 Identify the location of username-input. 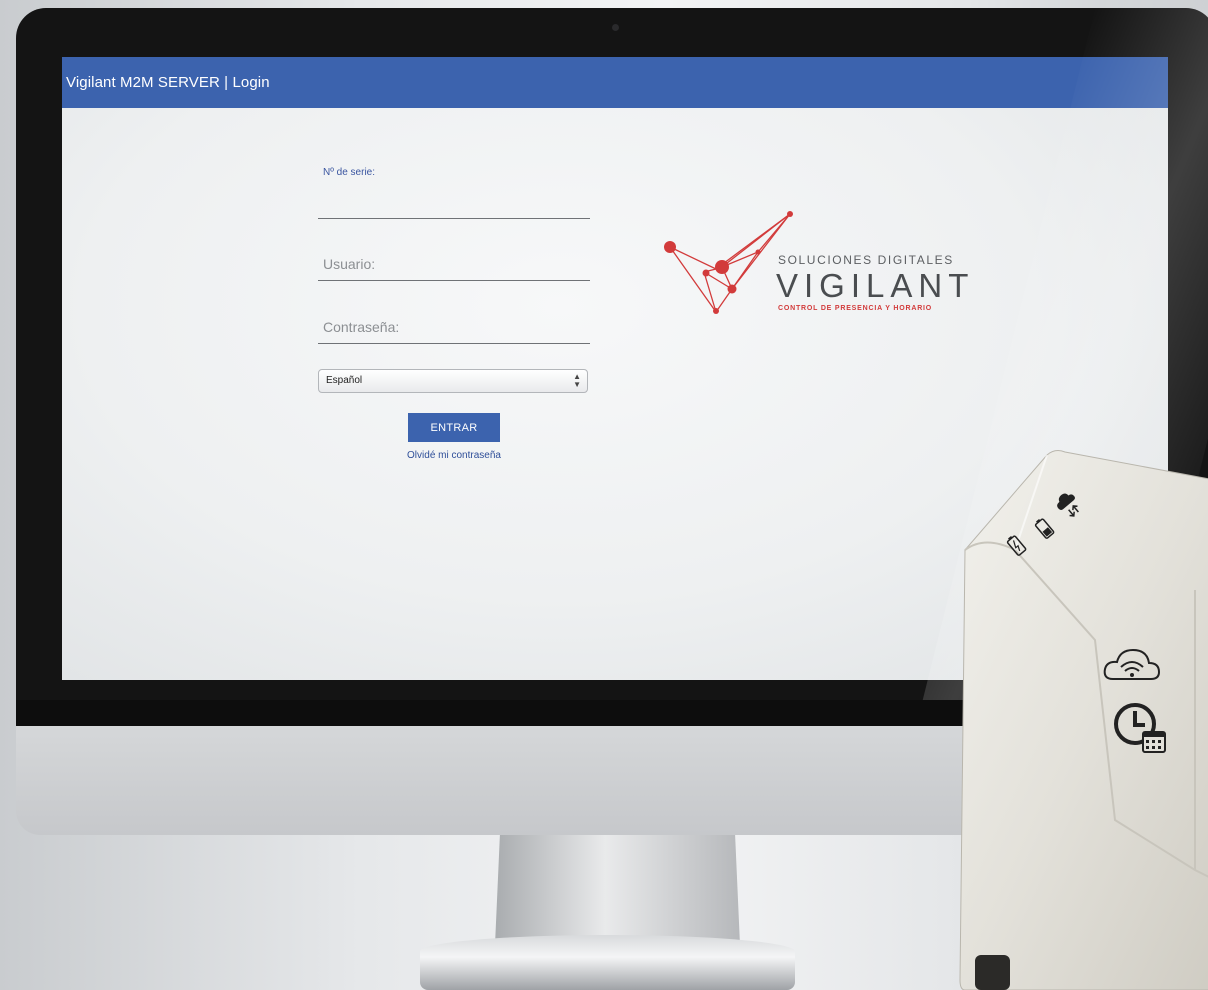
(454, 261).